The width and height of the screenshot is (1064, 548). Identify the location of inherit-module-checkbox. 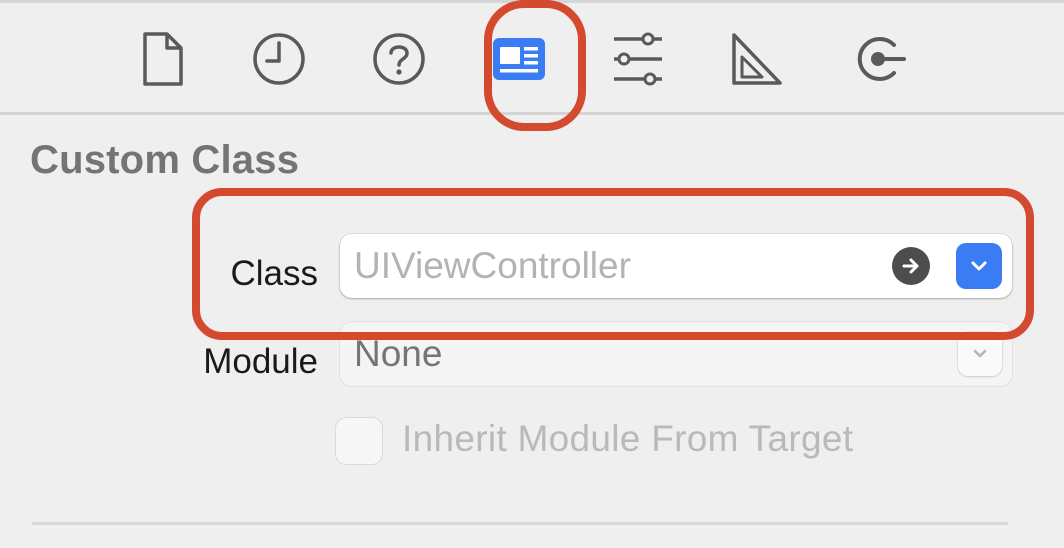
(359, 441).